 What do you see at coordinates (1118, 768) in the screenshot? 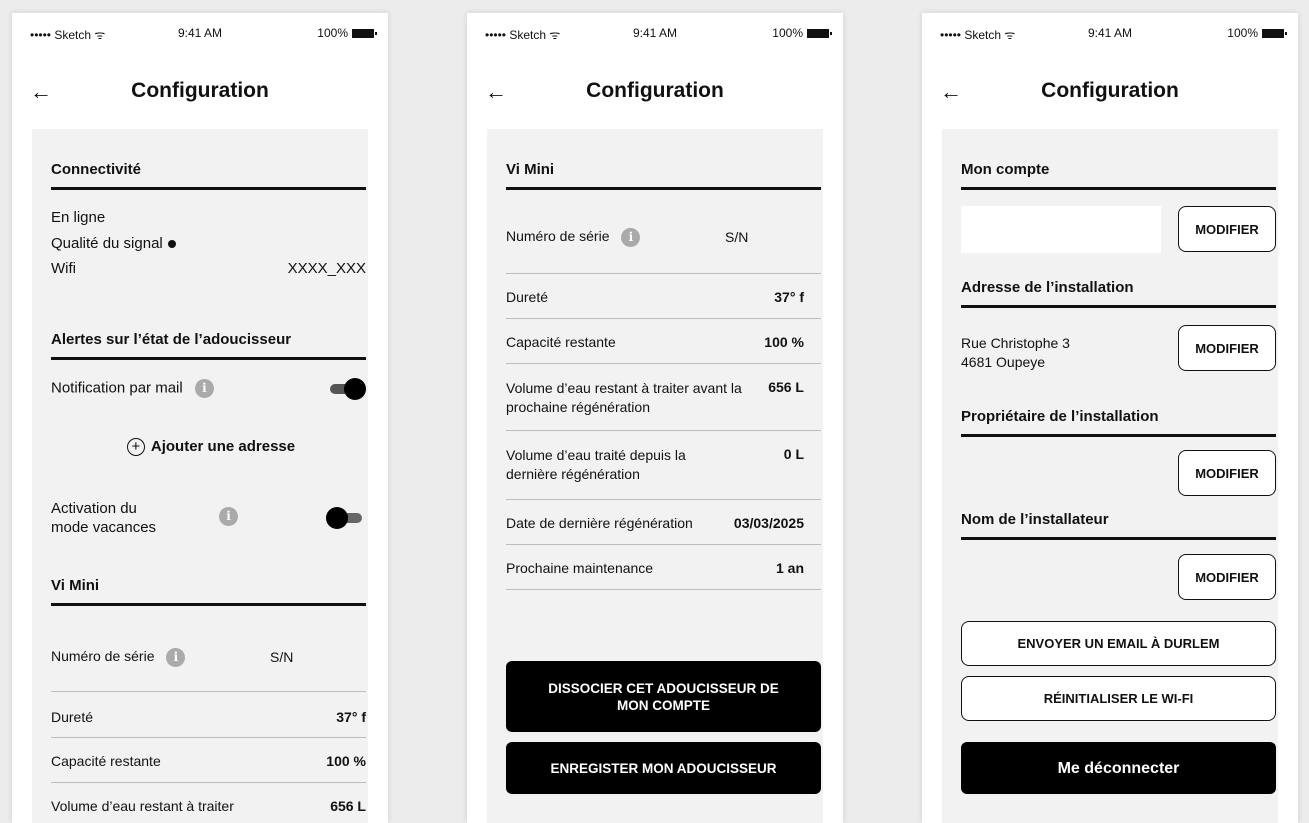
I see `logout-button: Me déconnecter` at bounding box center [1118, 768].